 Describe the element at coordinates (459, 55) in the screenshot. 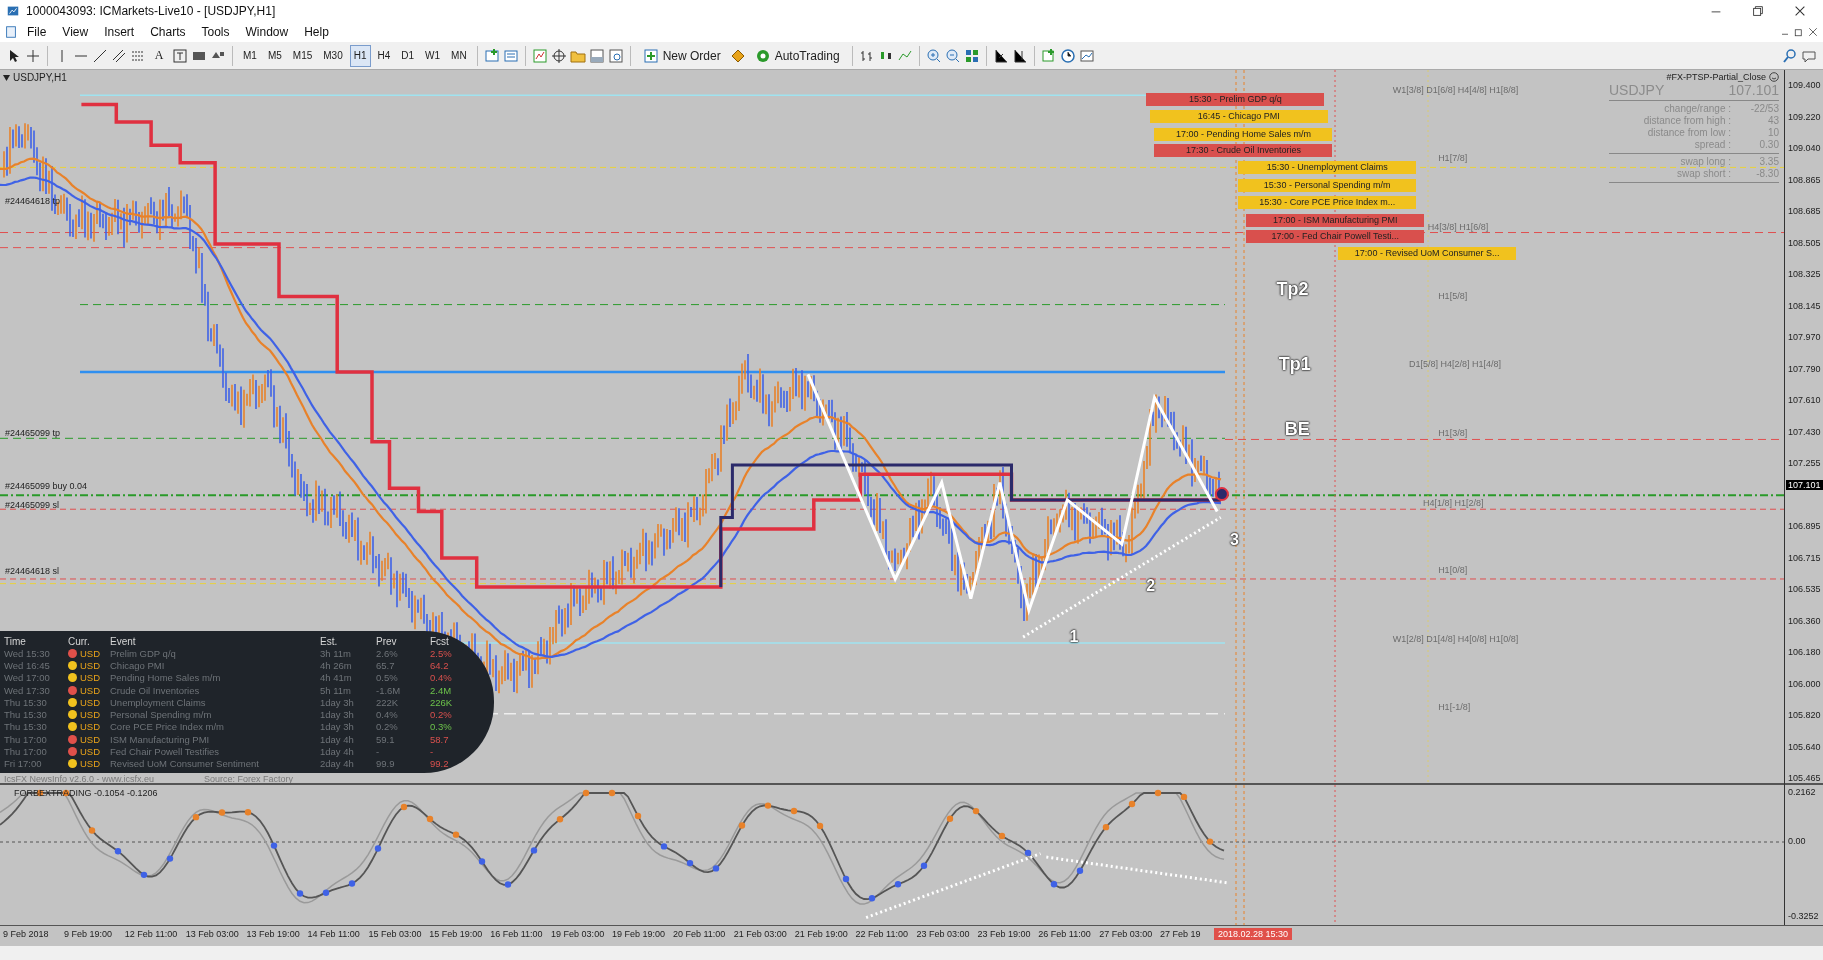

I see `timeframe-button: MN` at that location.